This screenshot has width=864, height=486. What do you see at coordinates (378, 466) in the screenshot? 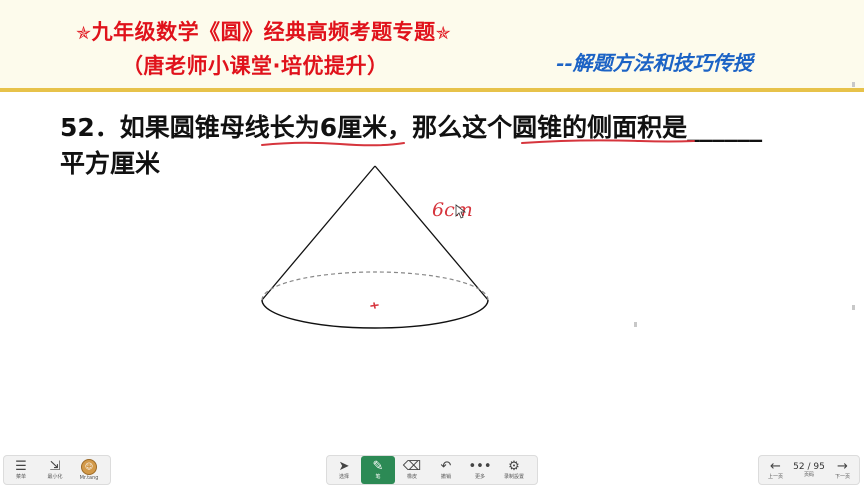
I see `pen-icon: ✎` at bounding box center [378, 466].